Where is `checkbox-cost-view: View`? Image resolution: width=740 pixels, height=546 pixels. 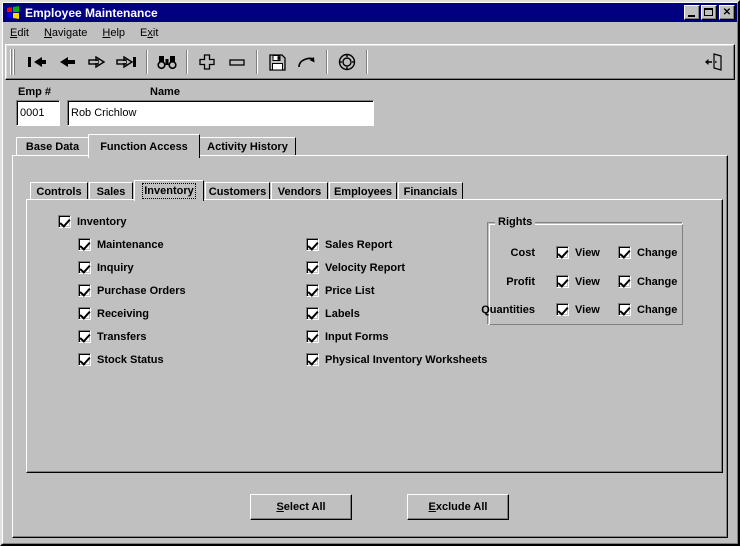 checkbox-cost-view: View is located at coordinates (578, 252).